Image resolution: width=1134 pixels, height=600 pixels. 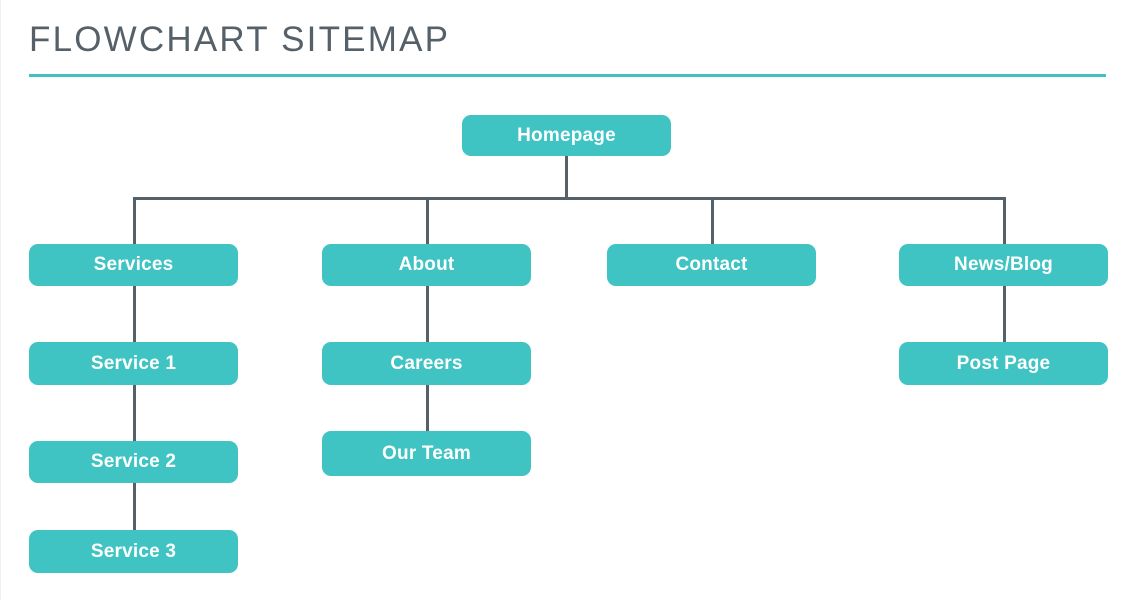 I want to click on connector-drop-about, so click(x=427, y=221).